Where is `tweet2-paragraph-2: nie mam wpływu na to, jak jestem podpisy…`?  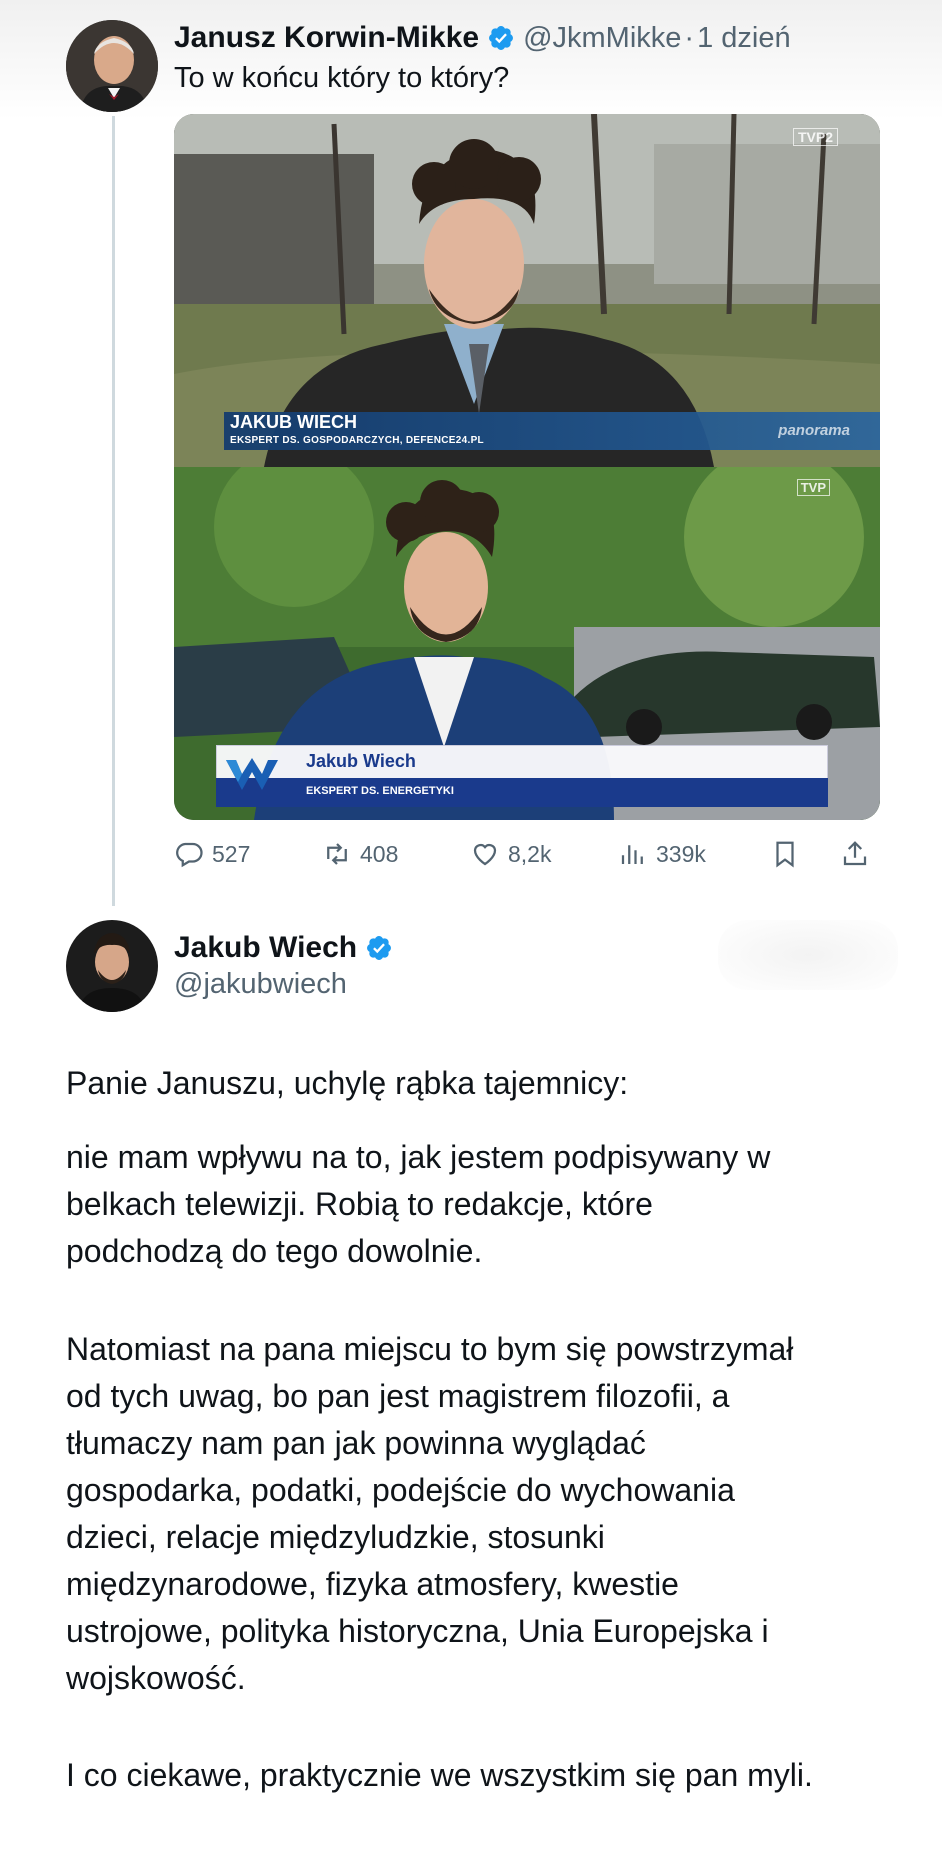
tweet2-paragraph-2: nie mam wpływu na to, jak jestem podpisy… is located at coordinates (486, 1204).